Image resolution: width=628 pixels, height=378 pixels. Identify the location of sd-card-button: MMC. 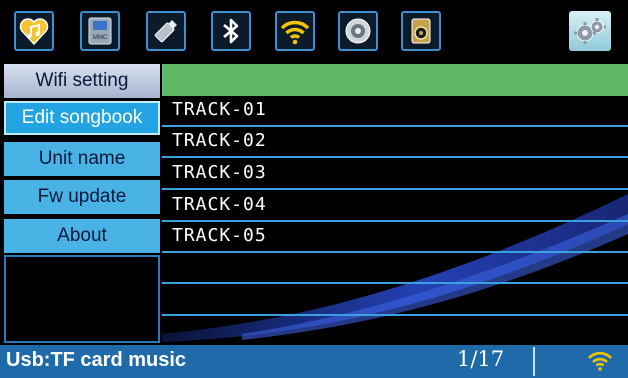
(100, 31).